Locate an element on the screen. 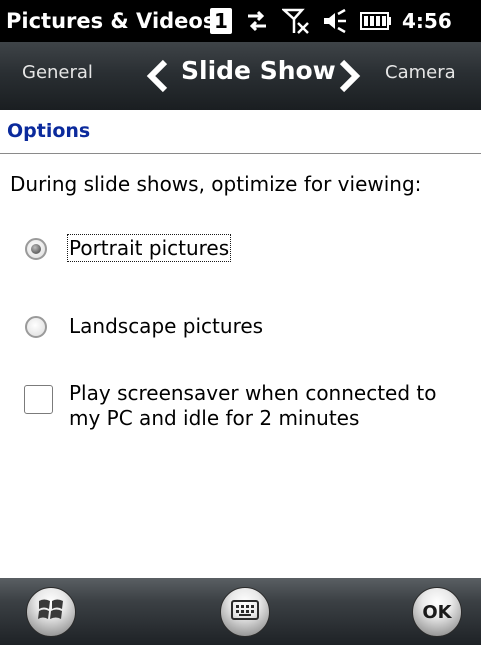  speaker-icon is located at coordinates (335, 21).